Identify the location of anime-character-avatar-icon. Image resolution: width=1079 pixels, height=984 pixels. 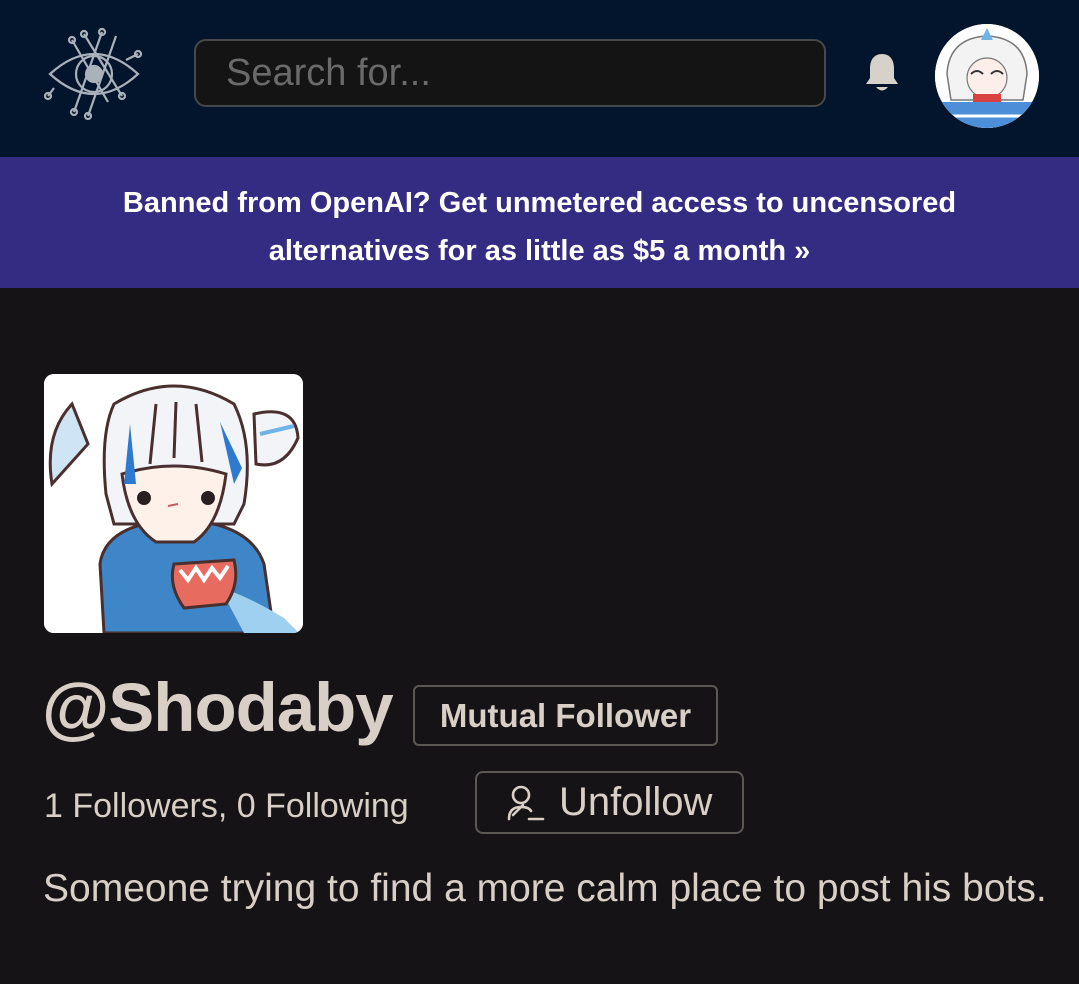
(987, 76).